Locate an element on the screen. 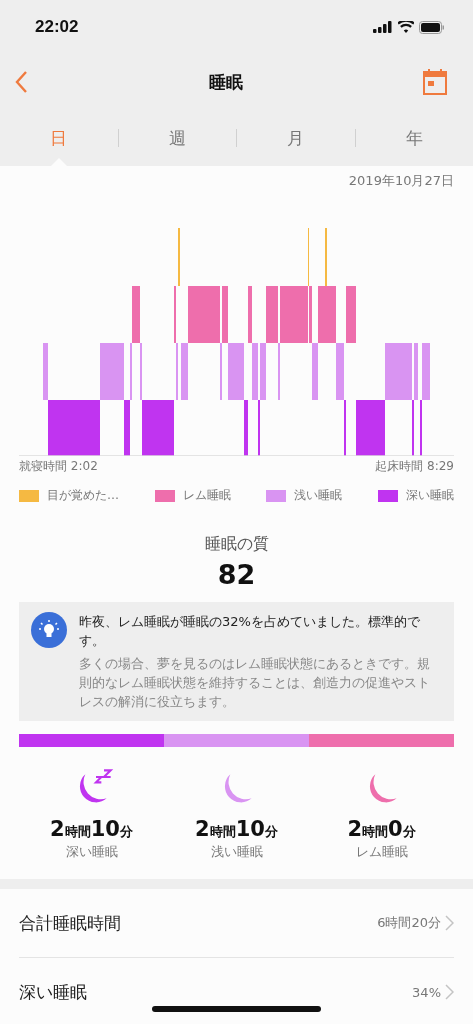  page-title: 睡眠 is located at coordinates (225, 82).